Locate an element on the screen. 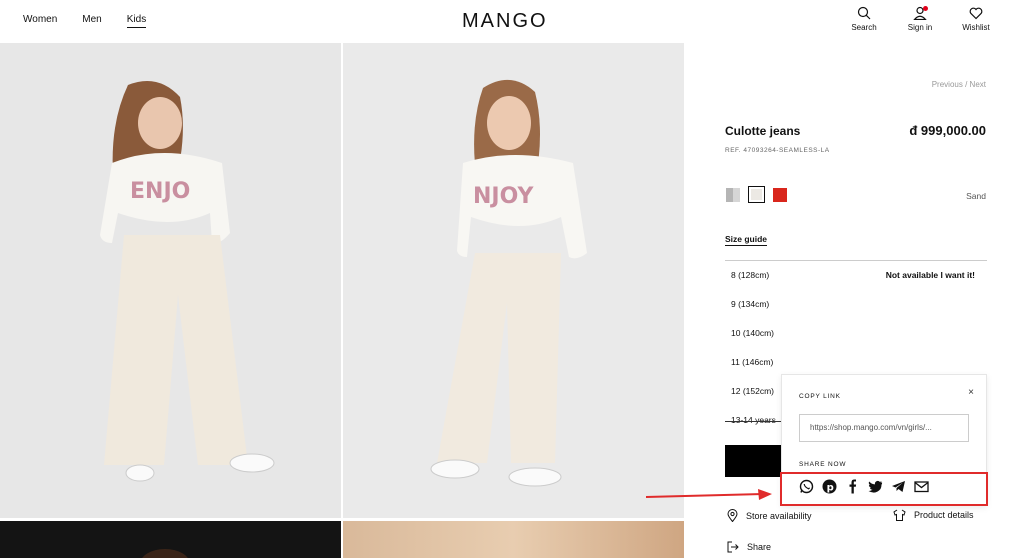 The image size is (1024, 558). header-actions: Search Sign in Wishlist is located at coordinates (920, 19).